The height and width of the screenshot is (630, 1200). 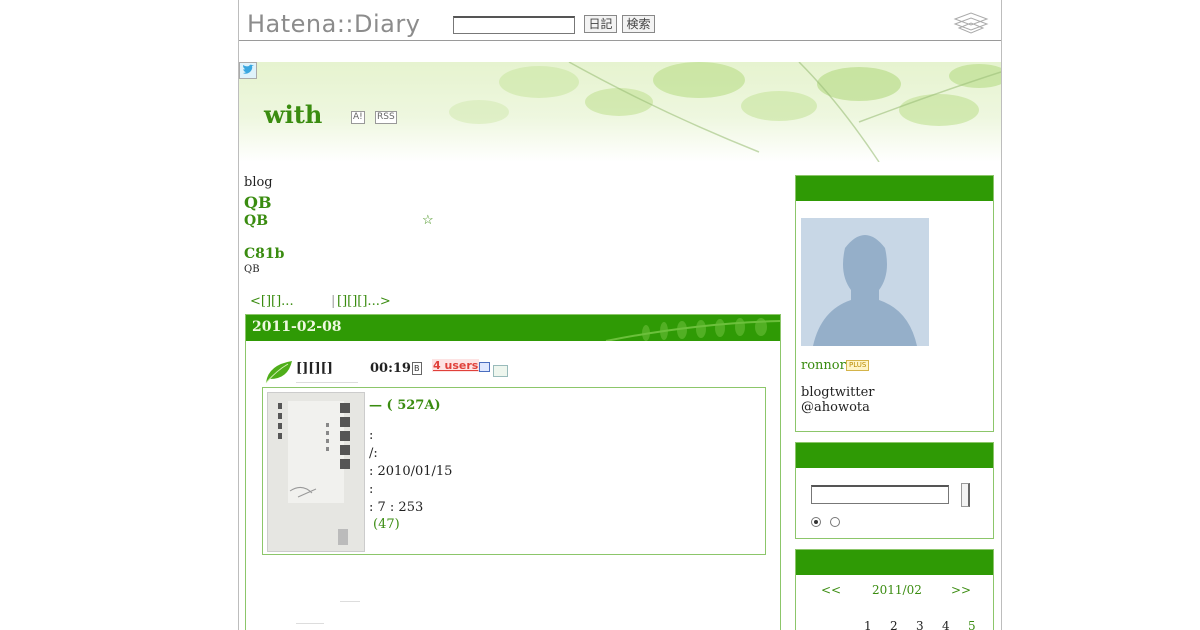 I want to click on calendar-day-link: 5, so click(x=972, y=624).